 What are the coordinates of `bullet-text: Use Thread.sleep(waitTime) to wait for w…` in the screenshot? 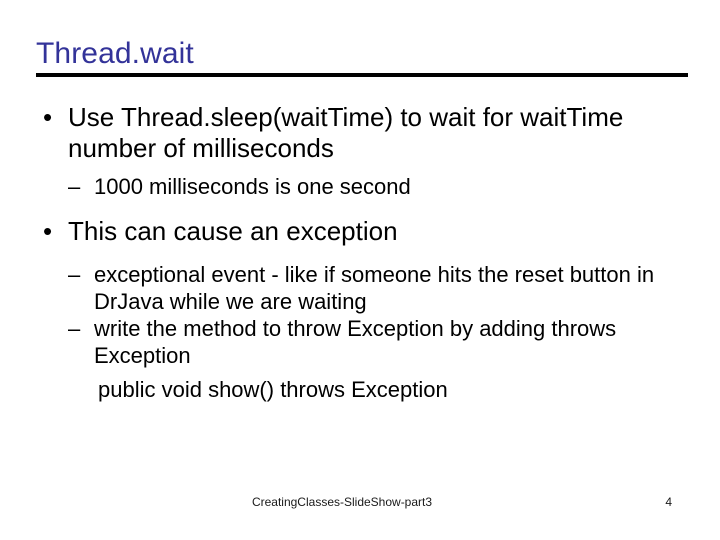 It's located at (346, 132).